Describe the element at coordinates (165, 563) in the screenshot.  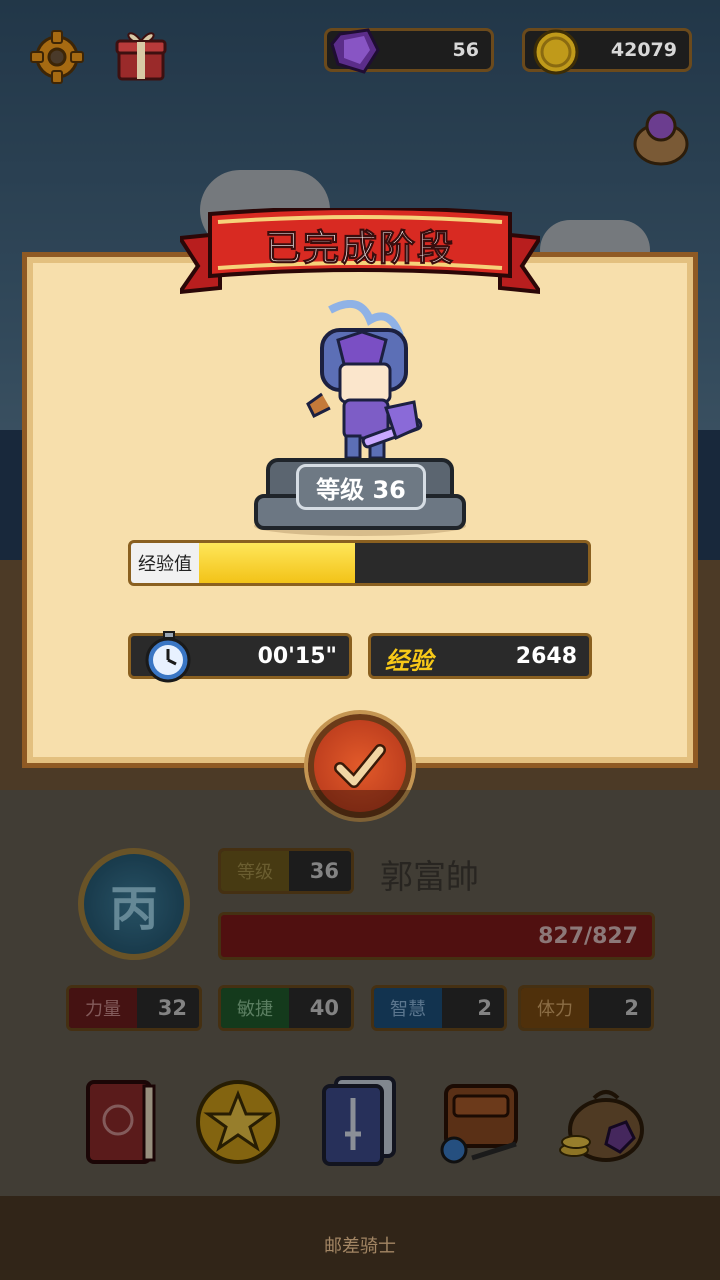
I see `exp-bar-label: 经验值` at that location.